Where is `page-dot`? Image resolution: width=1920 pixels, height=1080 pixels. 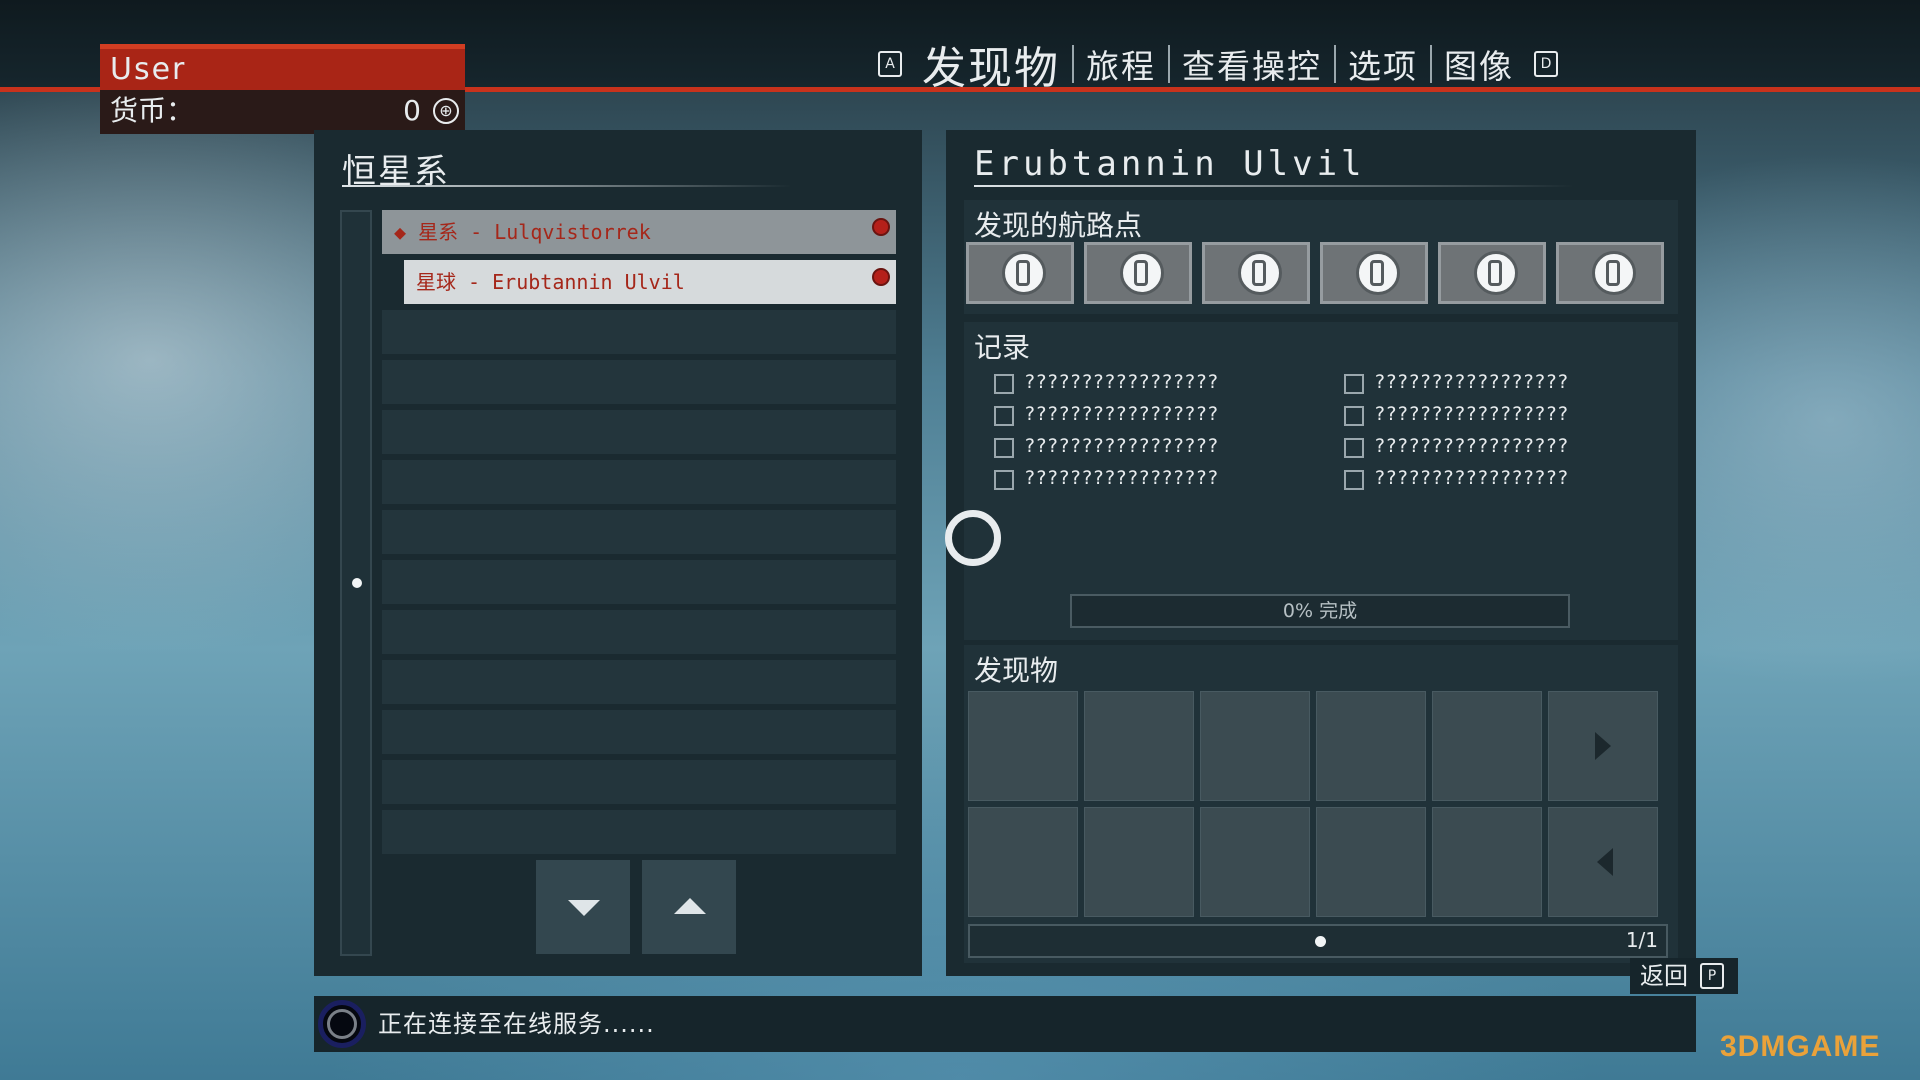
page-dot is located at coordinates (1320, 941).